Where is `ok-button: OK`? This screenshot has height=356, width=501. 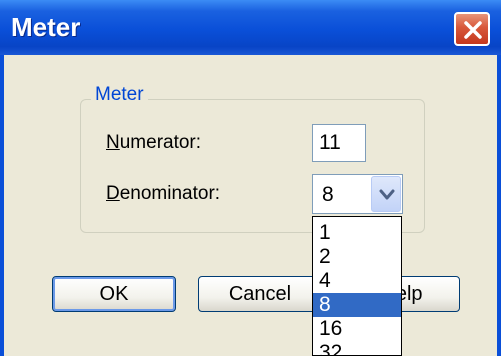
ok-button: OK is located at coordinates (114, 294).